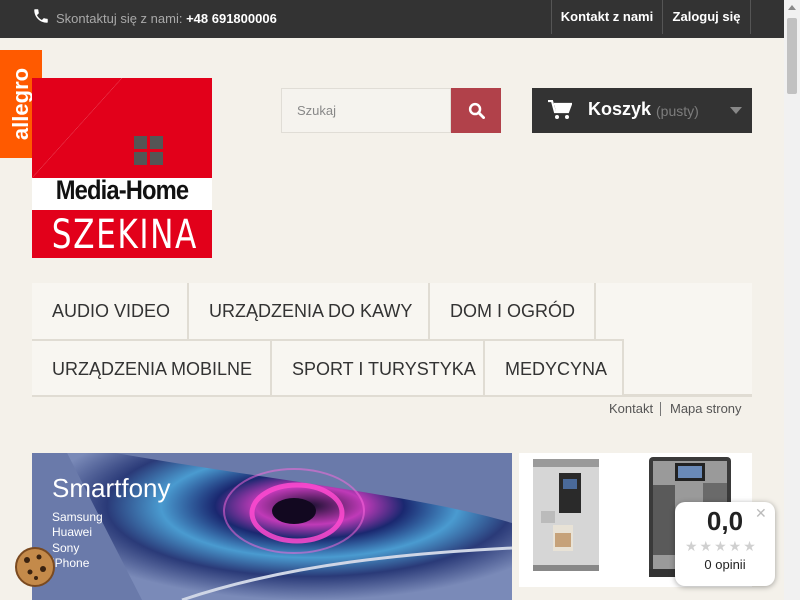 This screenshot has width=800, height=600. I want to click on rating-widget: 0,0 ✕ ★★★★★ 0 opinii, so click(725, 544).